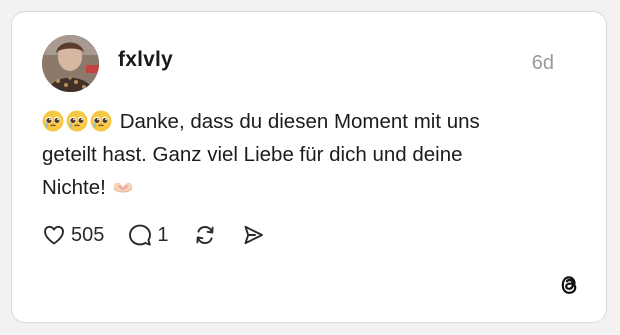  Describe the element at coordinates (163, 234) in the screenshot. I see `comment-count: 1` at that location.